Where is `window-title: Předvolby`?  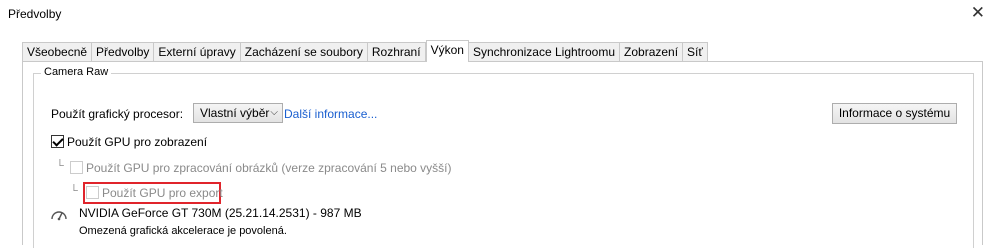 window-title: Předvolby is located at coordinates (35, 14).